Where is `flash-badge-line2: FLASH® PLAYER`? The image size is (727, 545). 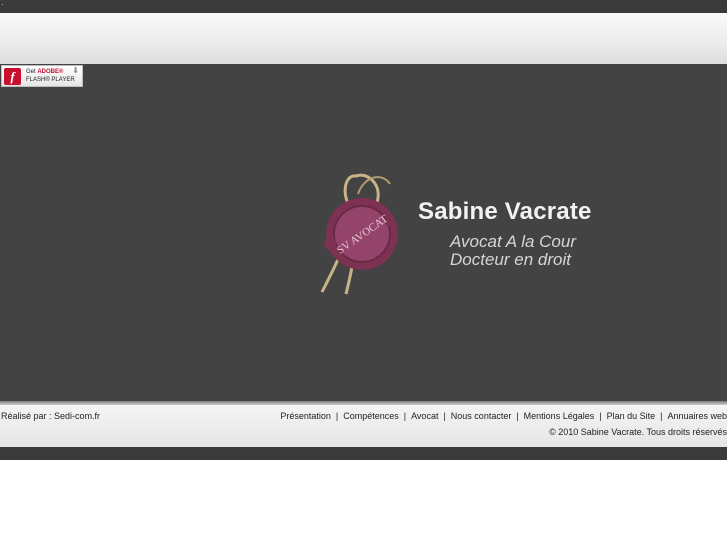
flash-badge-line2: FLASH® PLAYER is located at coordinates (50, 80).